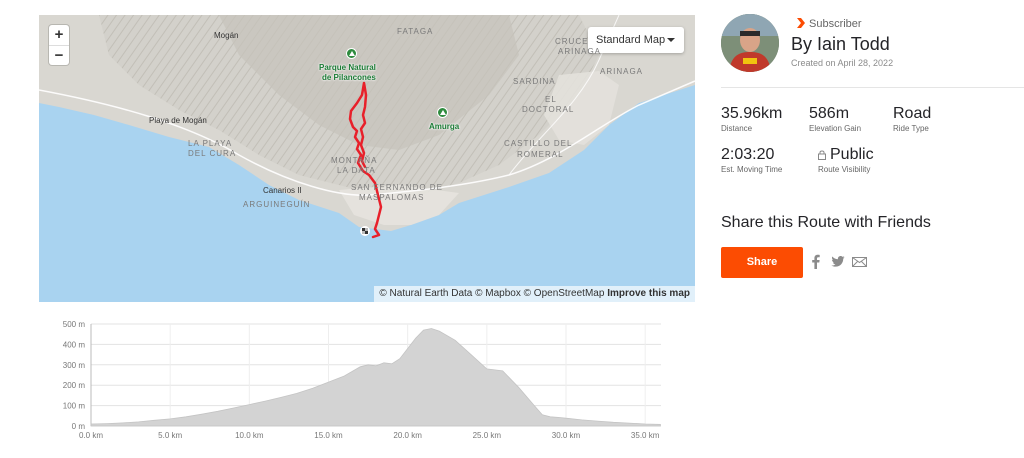  I want to click on x-tick-label: 10.0 km, so click(249, 435).